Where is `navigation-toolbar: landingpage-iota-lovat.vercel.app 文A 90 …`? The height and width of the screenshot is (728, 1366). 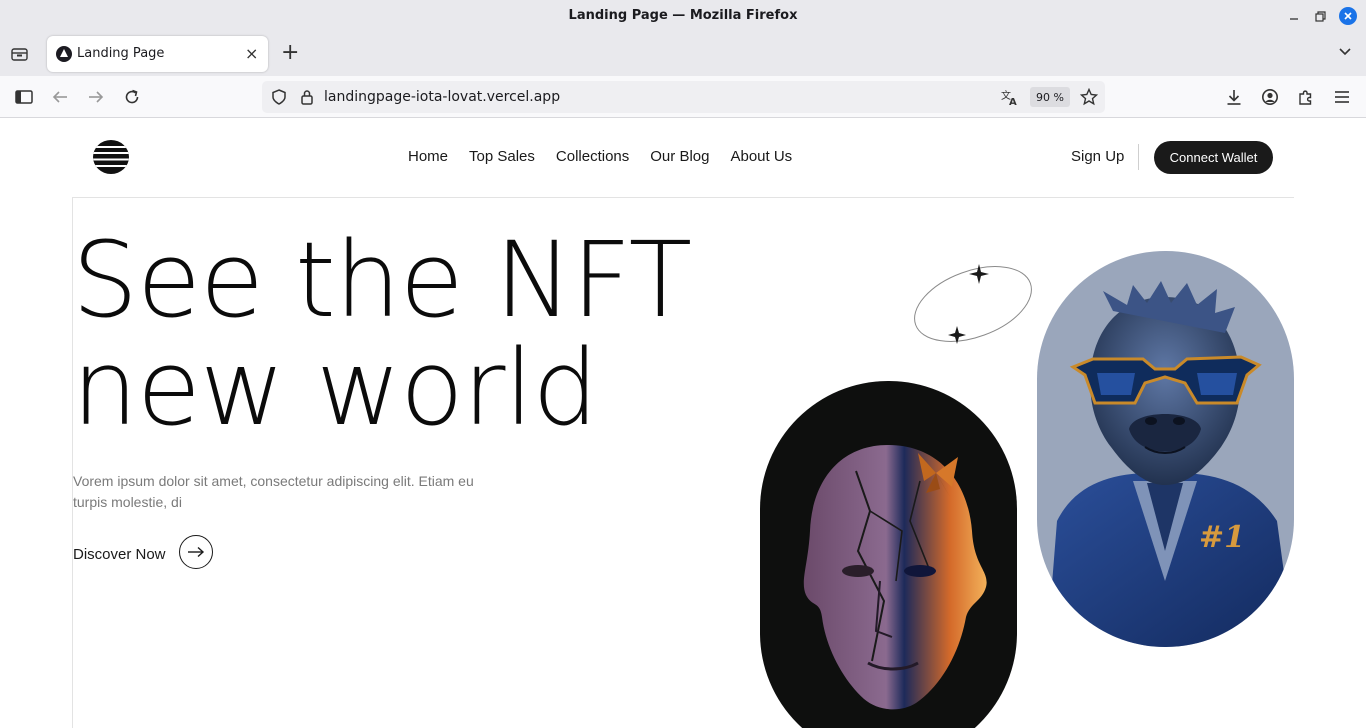 navigation-toolbar: landingpage-iota-lovat.vercel.app 文A 90 … is located at coordinates (683, 97).